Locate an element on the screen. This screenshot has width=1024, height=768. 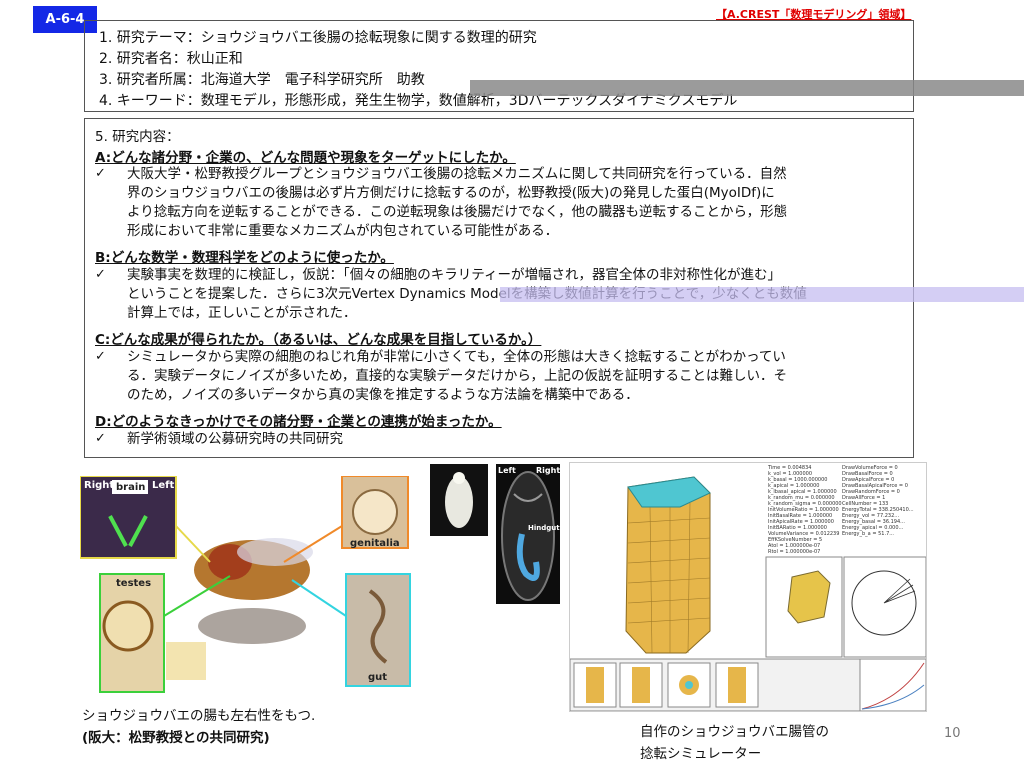
drosophila-figure: Right brain Left genitalia testes gut is located at coordinates (250, 585).